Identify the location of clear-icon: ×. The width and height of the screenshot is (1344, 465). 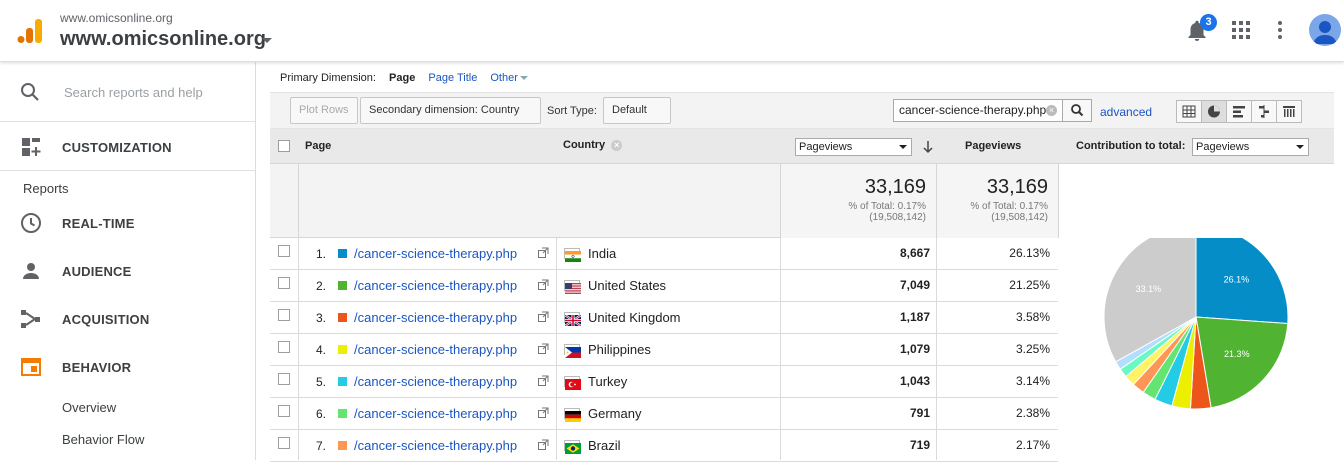
(1051, 110).